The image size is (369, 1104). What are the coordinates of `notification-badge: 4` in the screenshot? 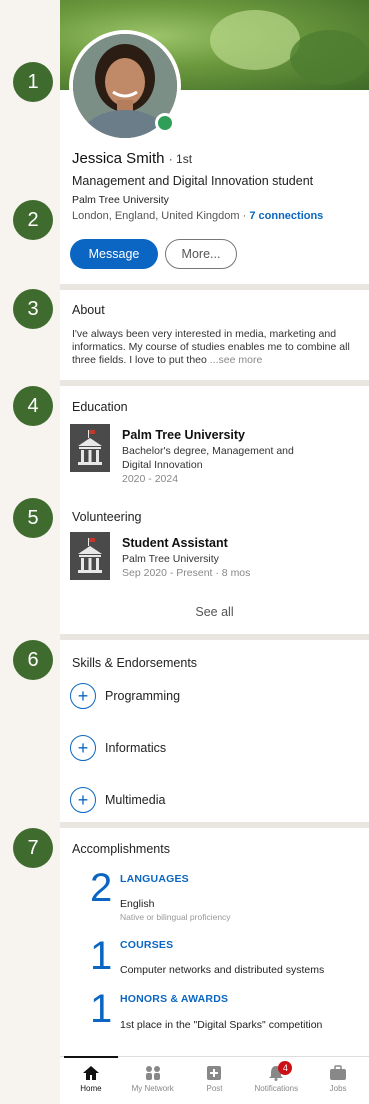 It's located at (285, 1068).